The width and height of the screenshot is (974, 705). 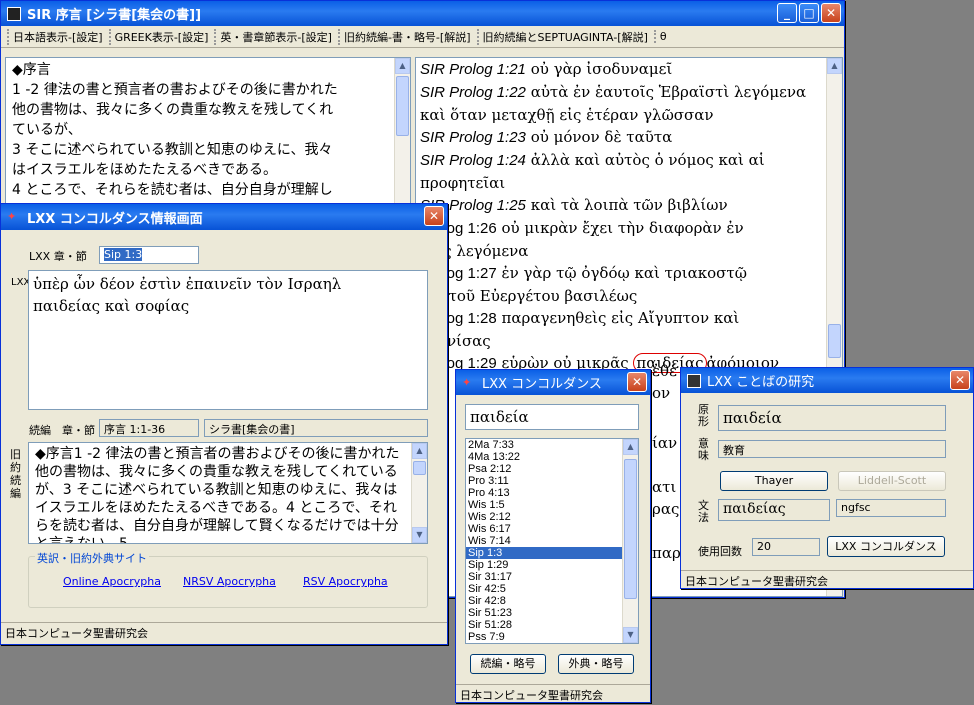 What do you see at coordinates (629, 205) in the screenshot?
I see `greek-text-span: καὶ τὰ λοιπὰ τῶν βιβλίων` at bounding box center [629, 205].